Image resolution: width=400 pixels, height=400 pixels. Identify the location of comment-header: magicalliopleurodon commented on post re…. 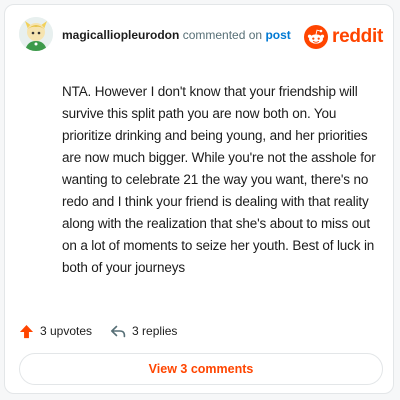
(199, 35).